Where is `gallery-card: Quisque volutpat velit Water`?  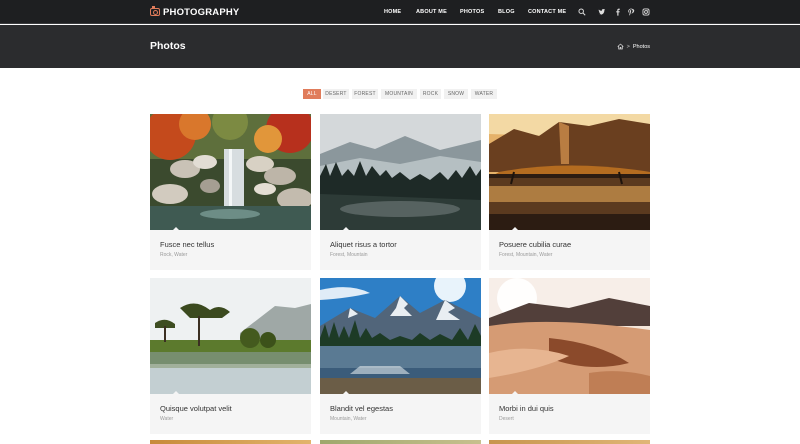
gallery-card: Quisque volutpat velit Water is located at coordinates (230, 356).